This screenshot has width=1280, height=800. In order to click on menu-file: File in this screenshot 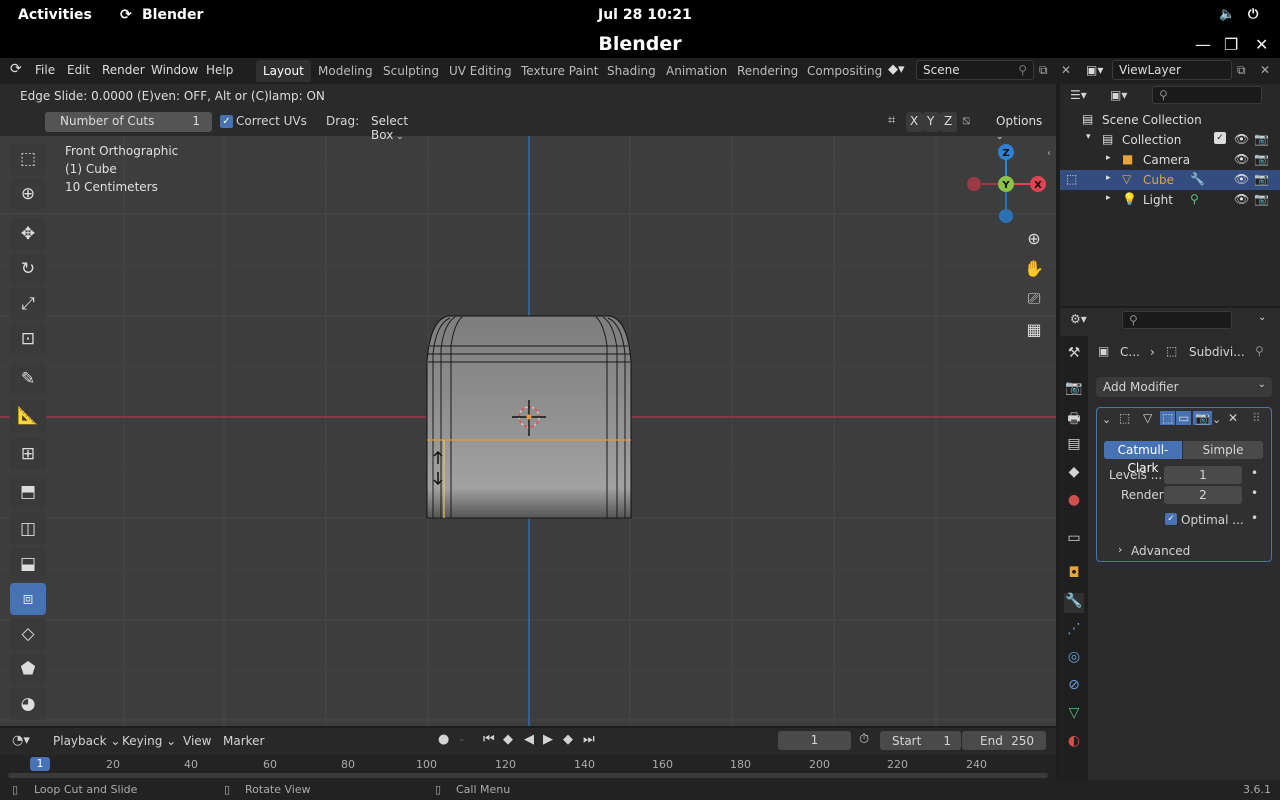, I will do `click(45, 70)`.